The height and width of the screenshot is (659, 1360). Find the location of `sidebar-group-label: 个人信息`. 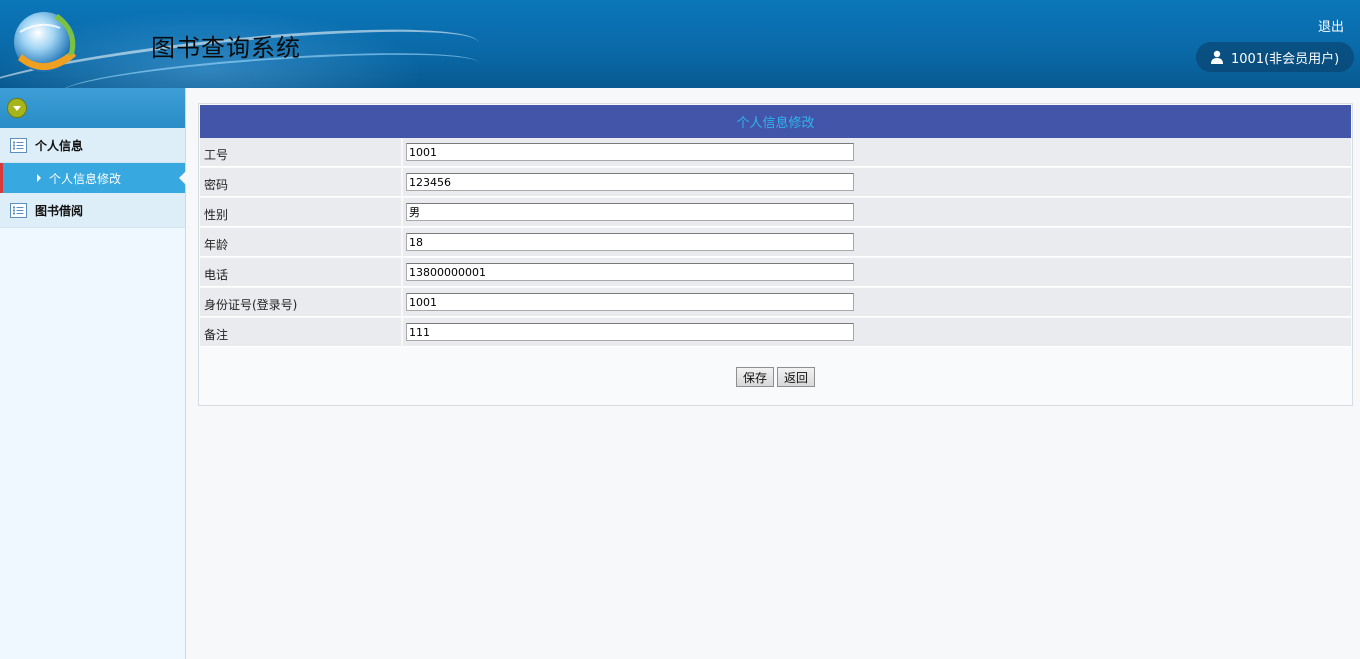

sidebar-group-label: 个人信息 is located at coordinates (59, 145).